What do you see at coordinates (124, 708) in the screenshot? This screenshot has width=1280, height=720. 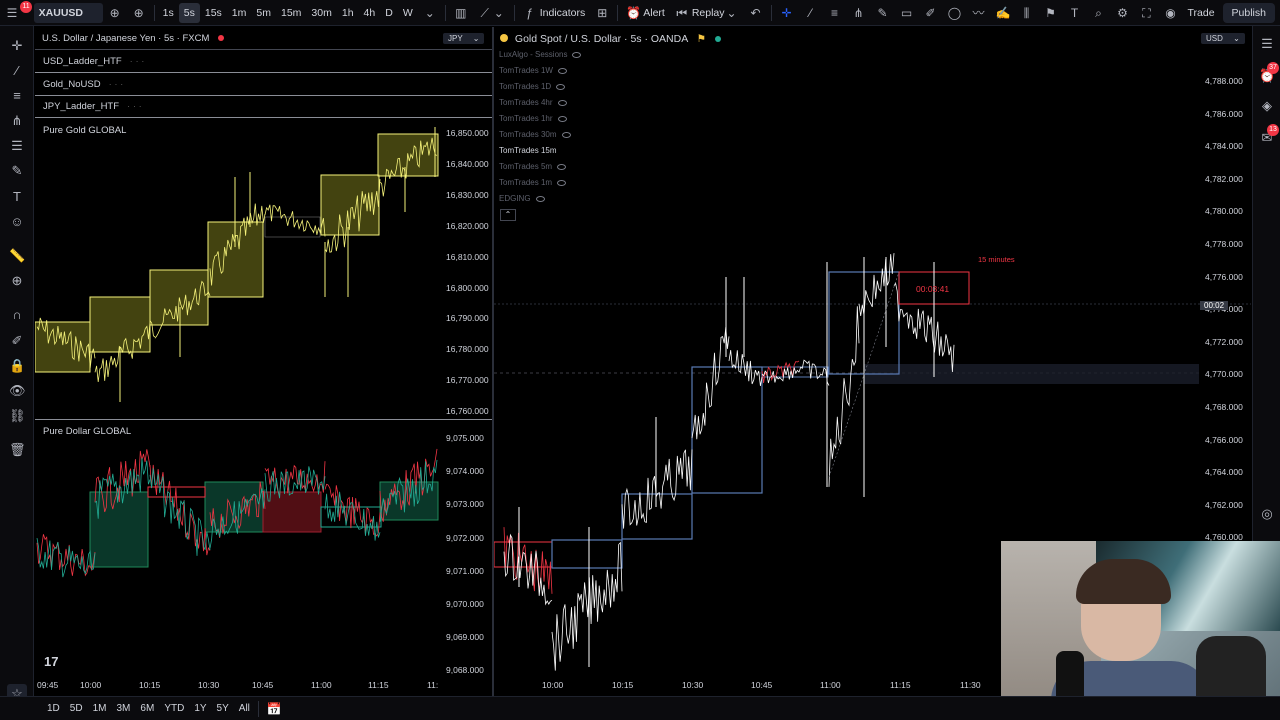 I see `range-3m: 3M` at bounding box center [124, 708].